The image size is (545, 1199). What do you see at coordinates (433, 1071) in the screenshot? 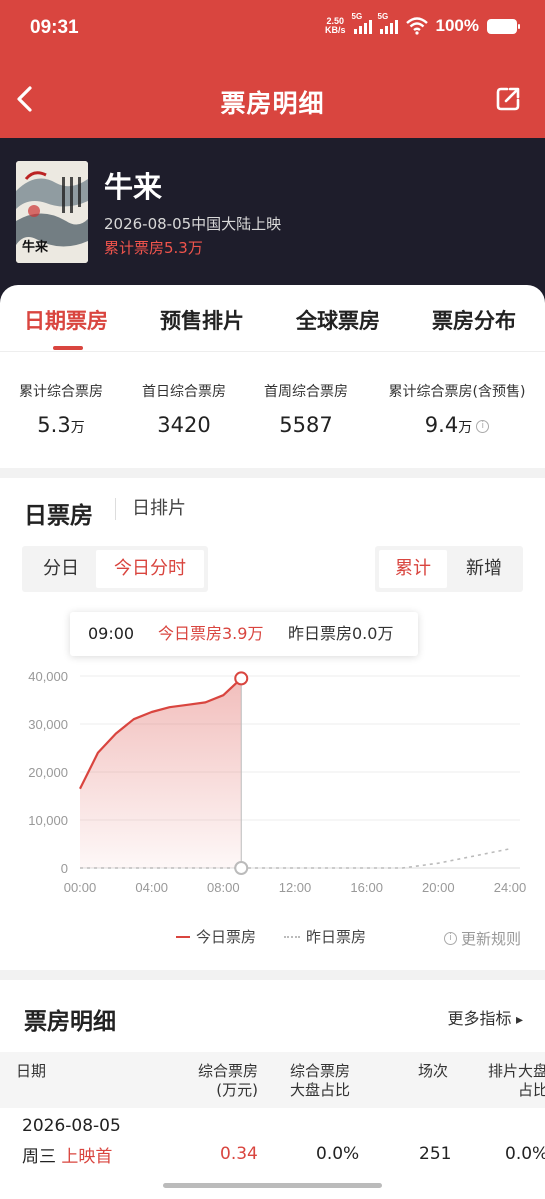
I see `column-header-shows: 场次` at bounding box center [433, 1071].